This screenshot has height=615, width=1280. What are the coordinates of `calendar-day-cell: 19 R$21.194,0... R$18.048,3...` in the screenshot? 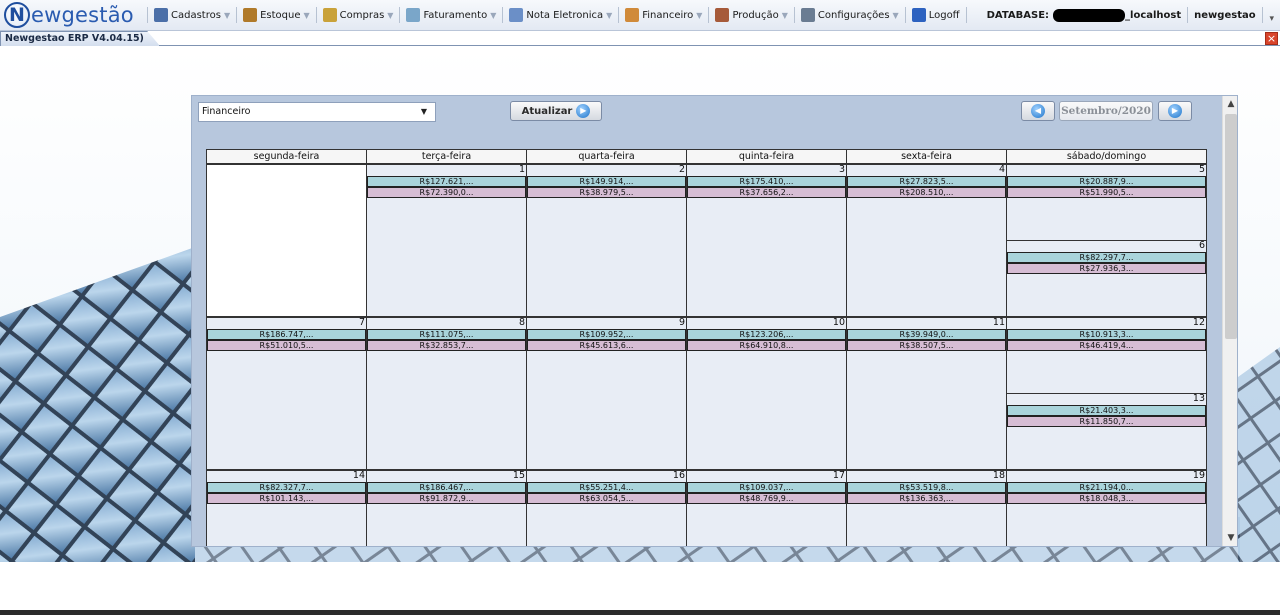 It's located at (1106, 508).